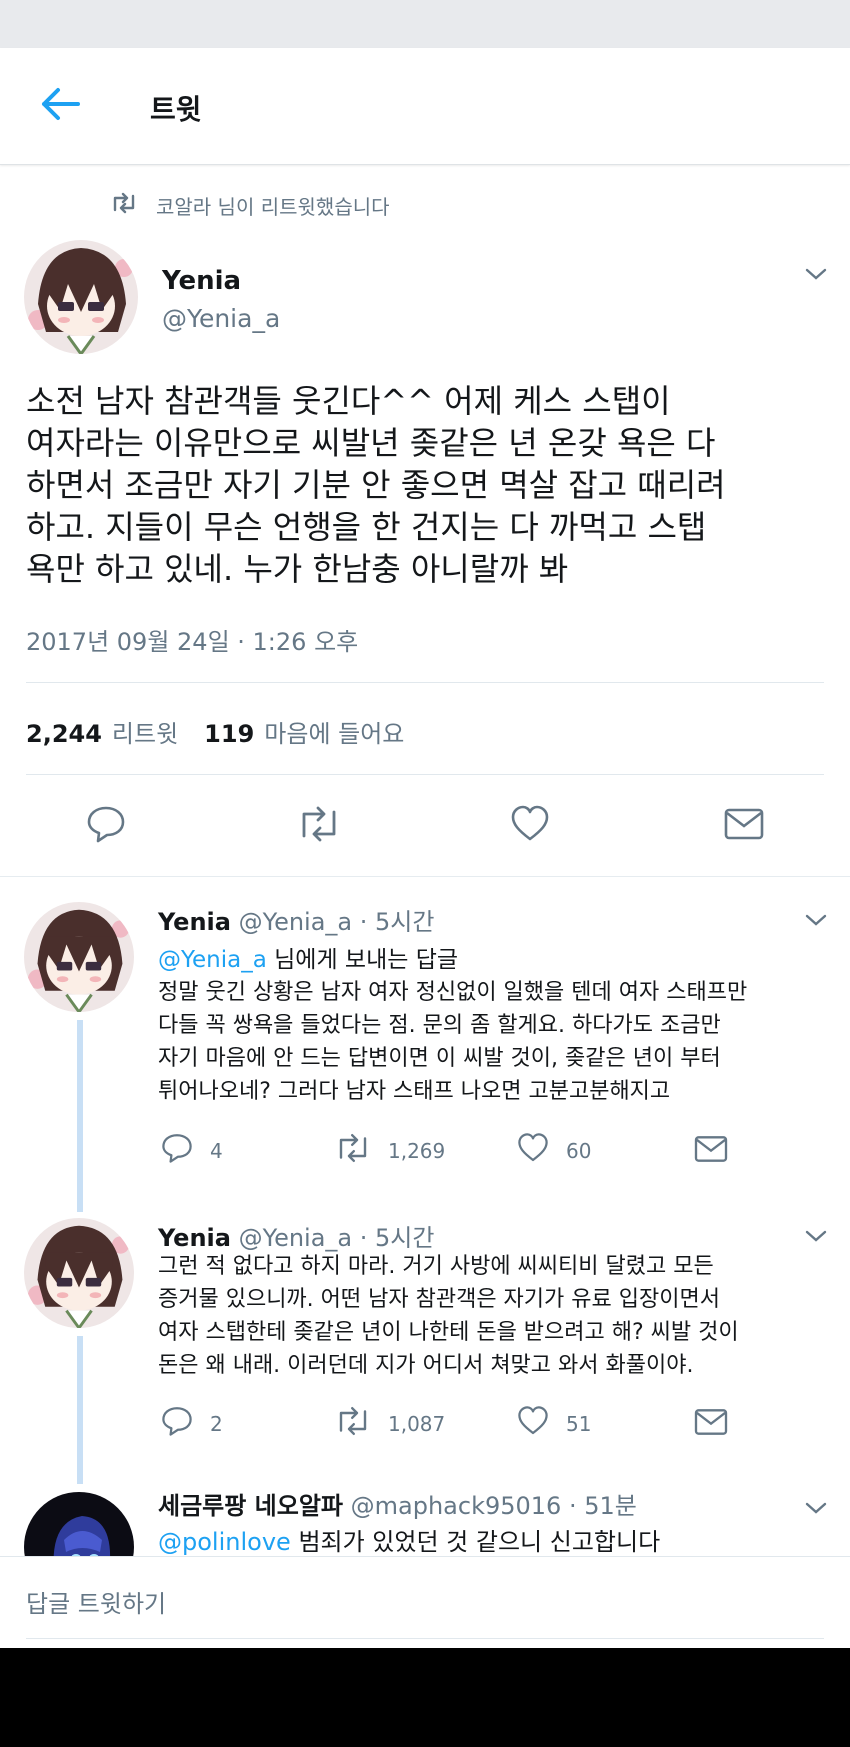 Image resolution: width=850 pixels, height=1747 pixels. What do you see at coordinates (229, 734) in the screenshot?
I see `like-count: 119` at bounding box center [229, 734].